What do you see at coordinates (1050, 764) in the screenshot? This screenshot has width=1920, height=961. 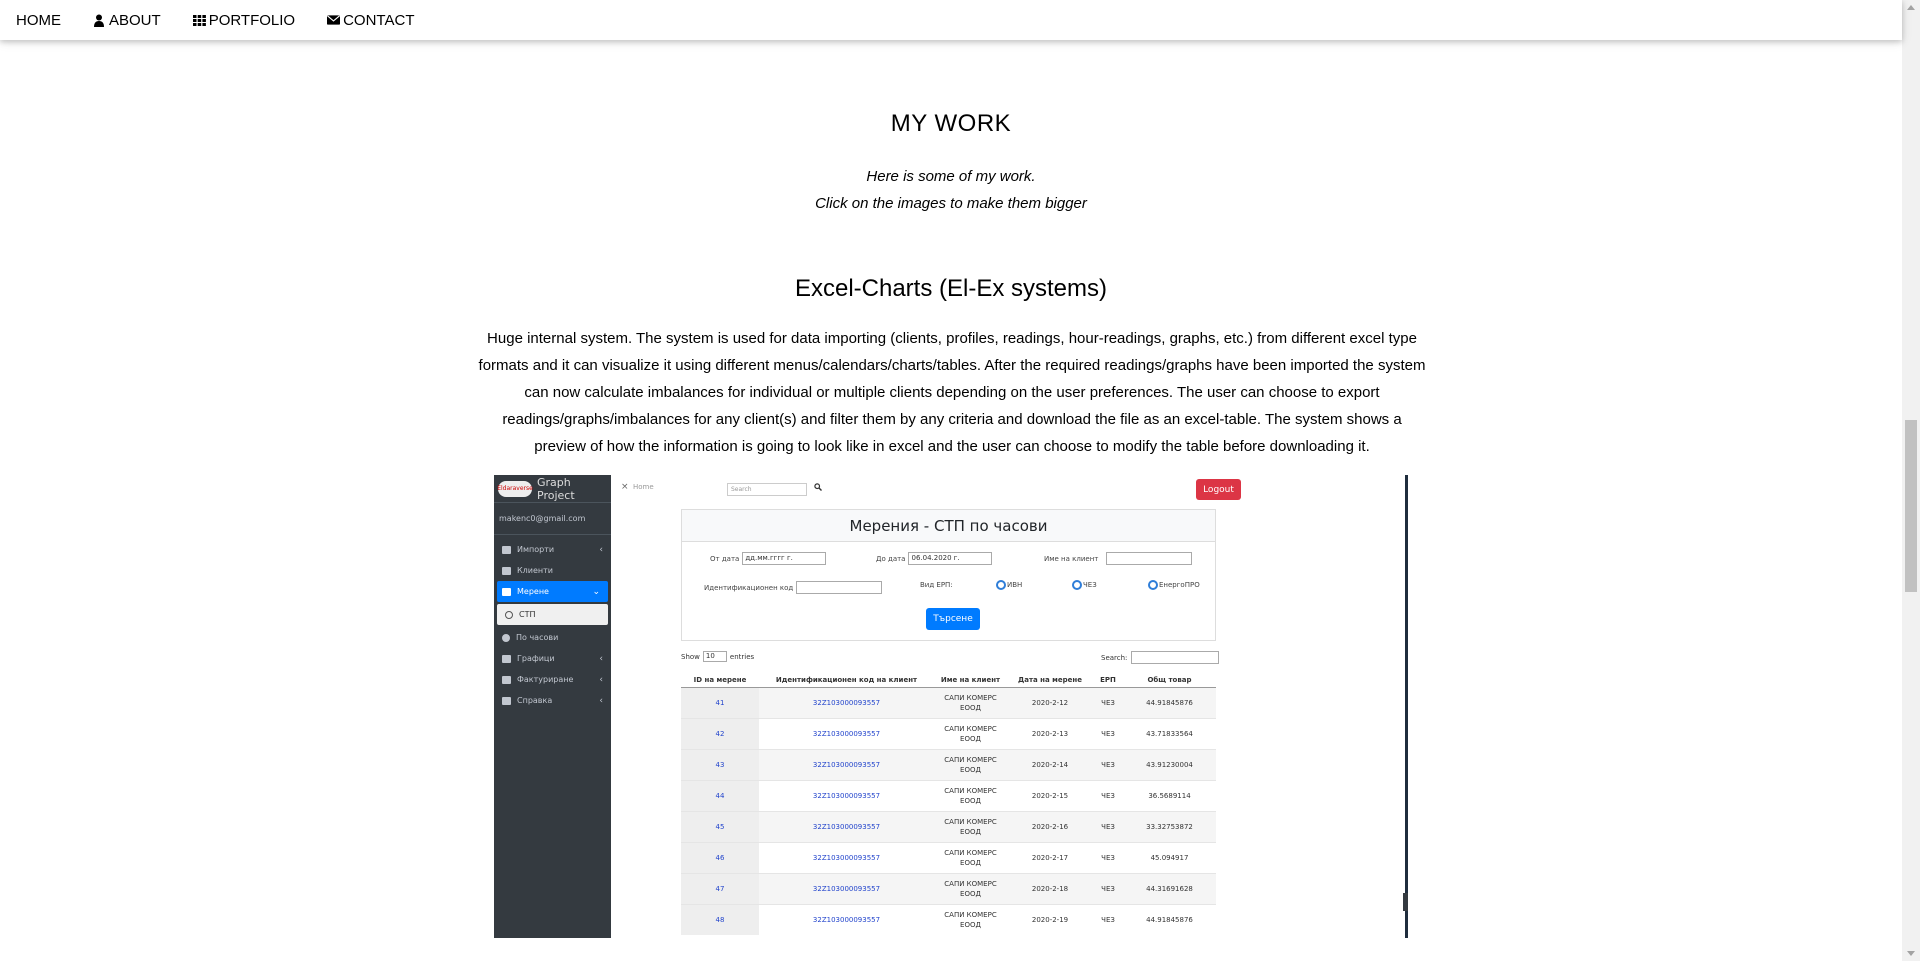 I see `table-cell: 2020-2-14` at bounding box center [1050, 764].